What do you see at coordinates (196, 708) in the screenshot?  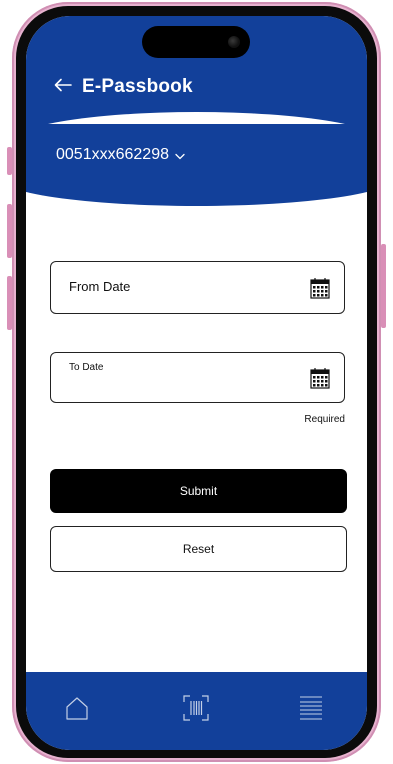 I see `barcode-scan-icon` at bounding box center [196, 708].